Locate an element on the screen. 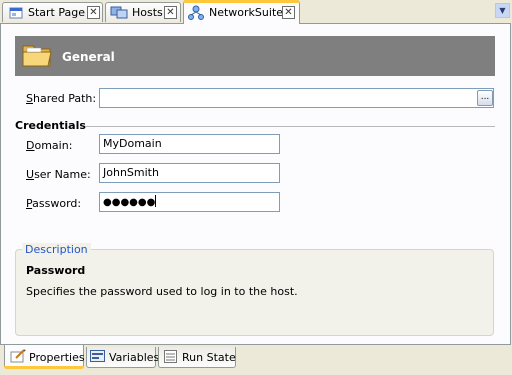  user-name-field: JohnSmith is located at coordinates (189, 173).